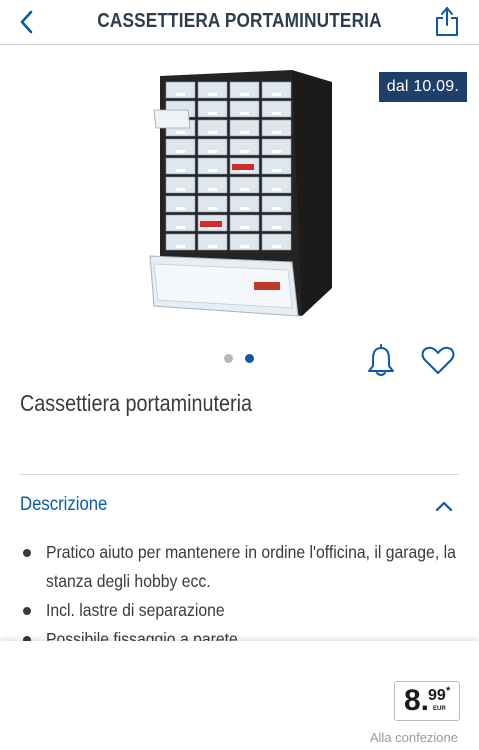  I want to click on bell-icon, so click(381, 360).